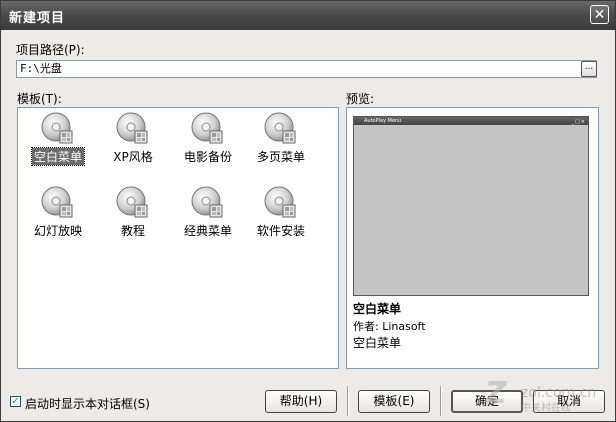  I want to click on preview-thumbnail-title: AutoPlay Menu, so click(383, 121).